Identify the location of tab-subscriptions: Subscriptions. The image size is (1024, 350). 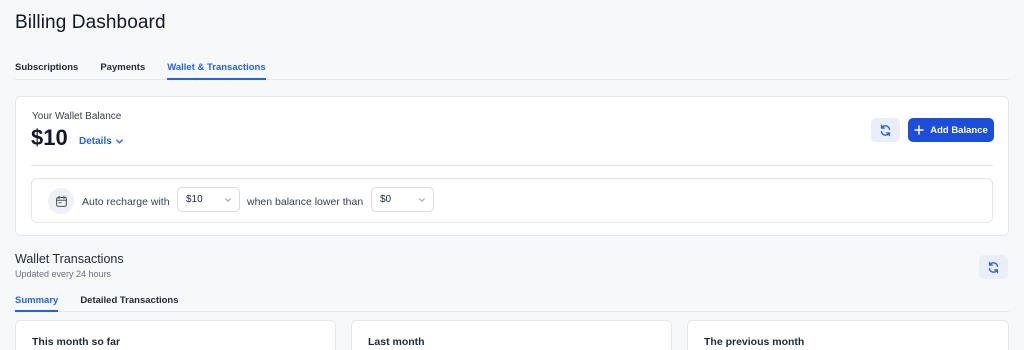
(46, 70).